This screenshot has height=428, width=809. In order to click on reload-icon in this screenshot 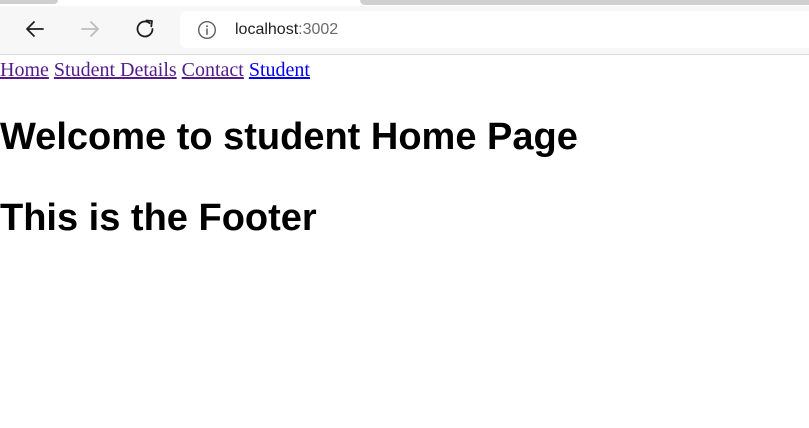, I will do `click(145, 28)`.